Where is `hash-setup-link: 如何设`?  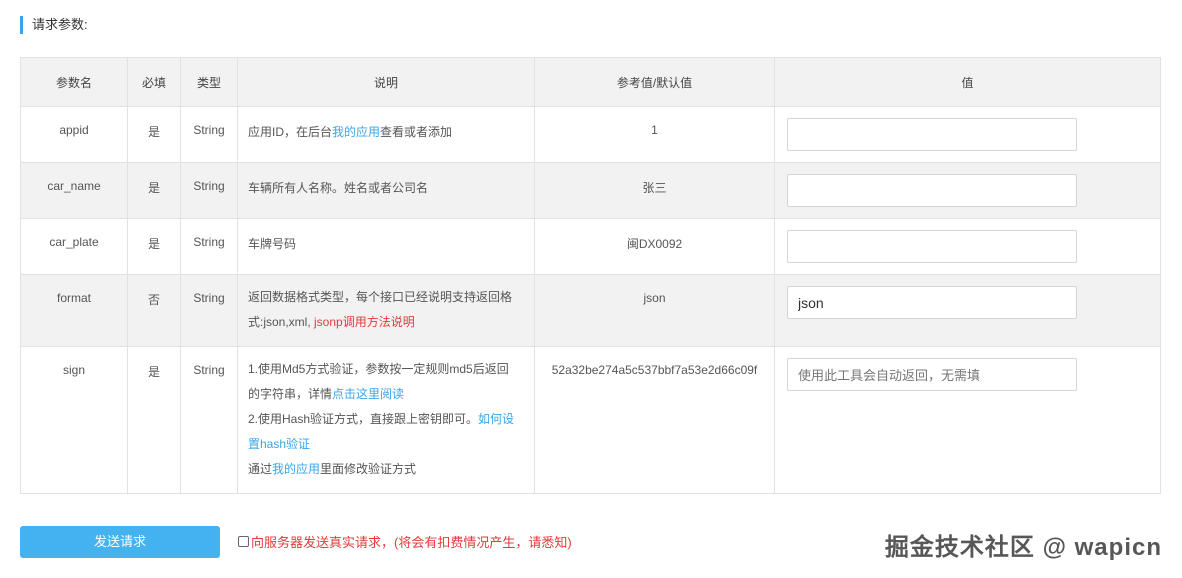 hash-setup-link: 如何设 is located at coordinates (496, 419).